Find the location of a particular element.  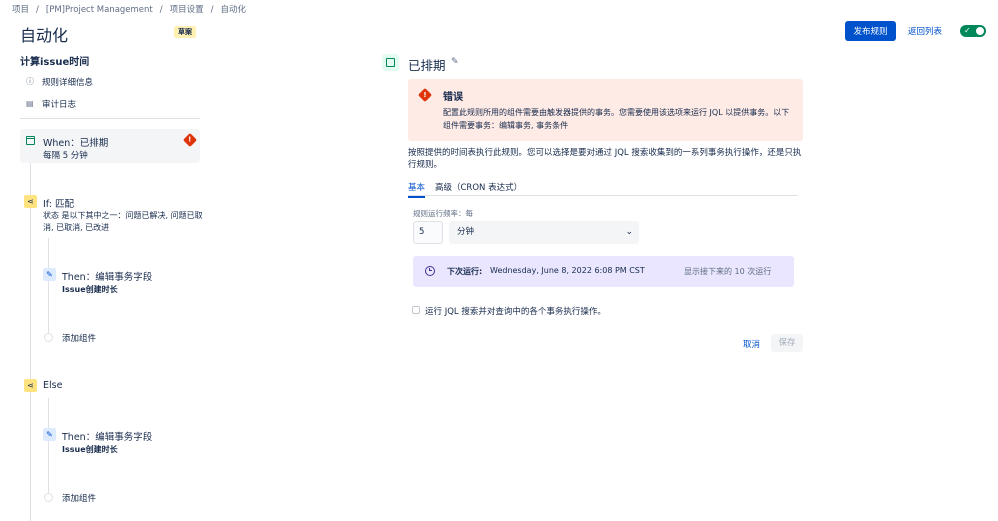

status-badge: 草案 is located at coordinates (185, 32).